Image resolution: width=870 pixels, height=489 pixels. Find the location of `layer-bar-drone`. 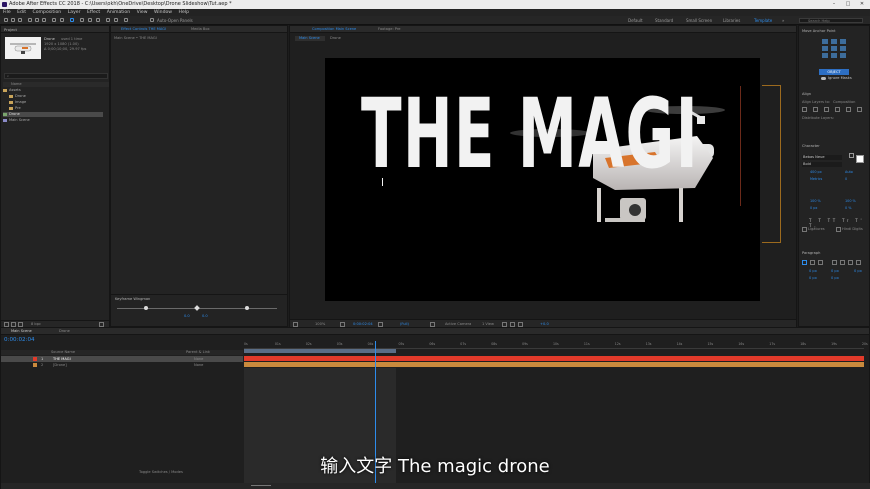

layer-bar-drone is located at coordinates (554, 364).